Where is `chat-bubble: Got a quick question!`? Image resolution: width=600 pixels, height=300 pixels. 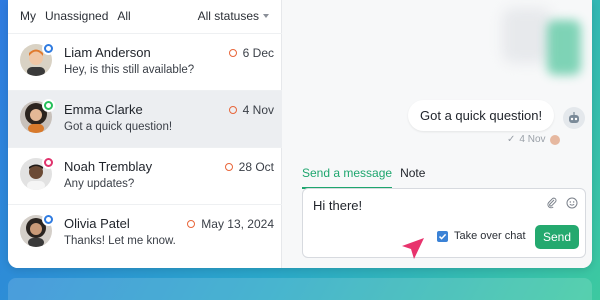 chat-bubble: Got a quick question! is located at coordinates (481, 115).